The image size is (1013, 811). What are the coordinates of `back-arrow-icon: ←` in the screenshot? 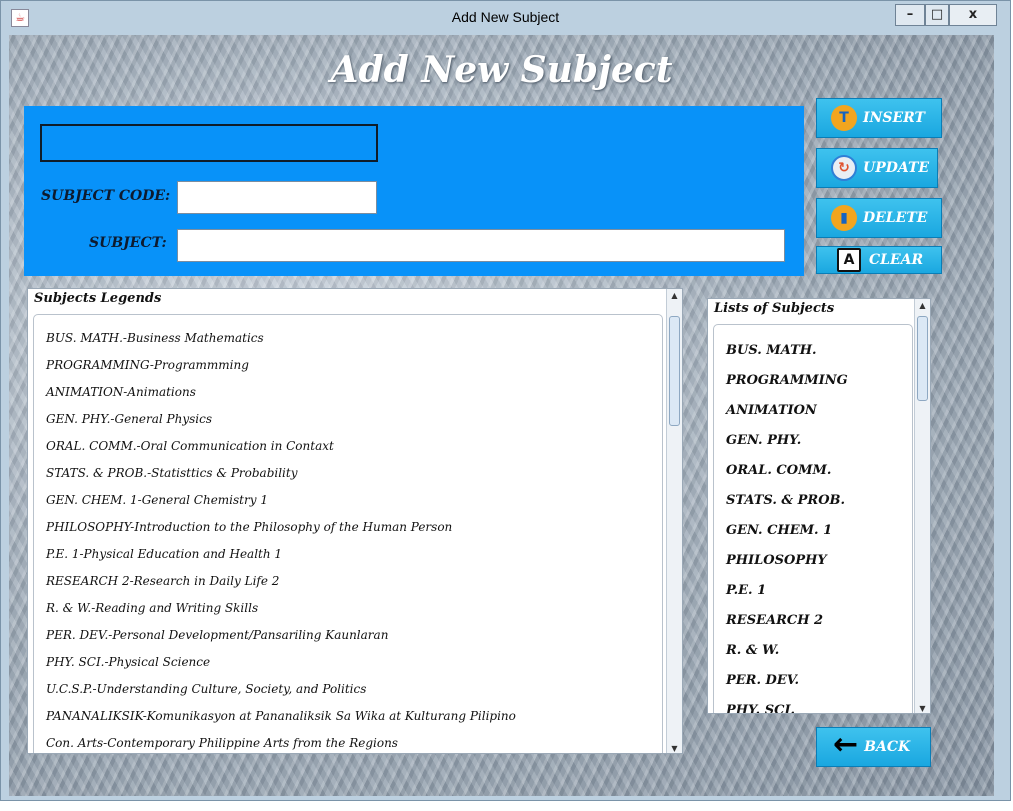 It's located at (846, 744).